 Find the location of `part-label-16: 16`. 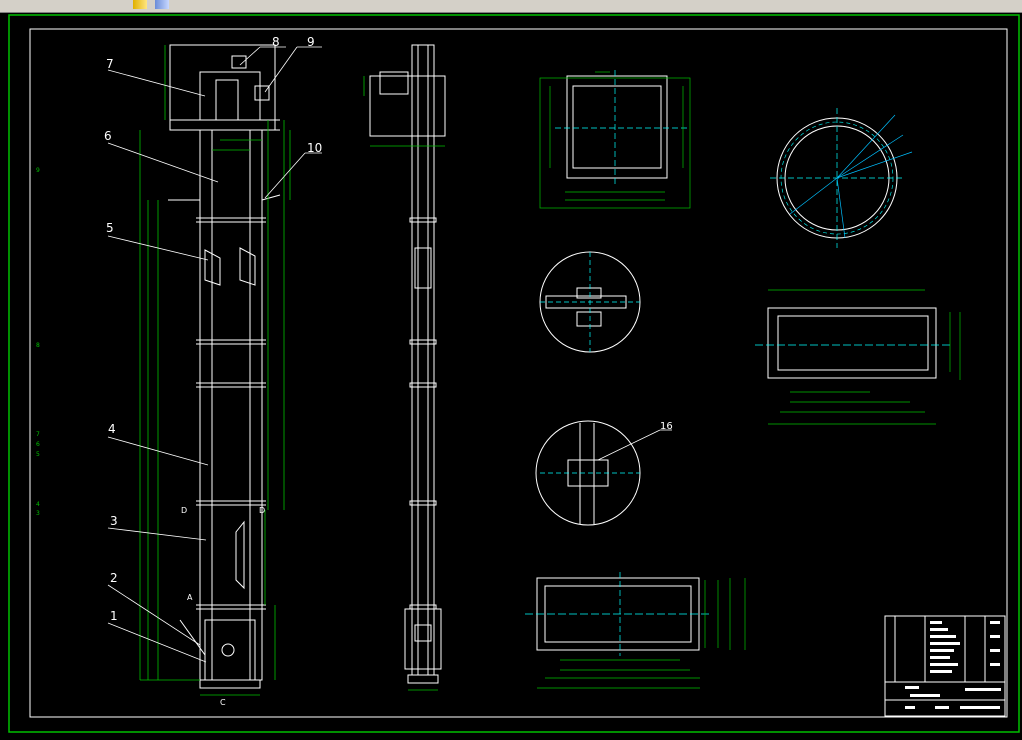

part-label-16: 16 is located at coordinates (666, 426).